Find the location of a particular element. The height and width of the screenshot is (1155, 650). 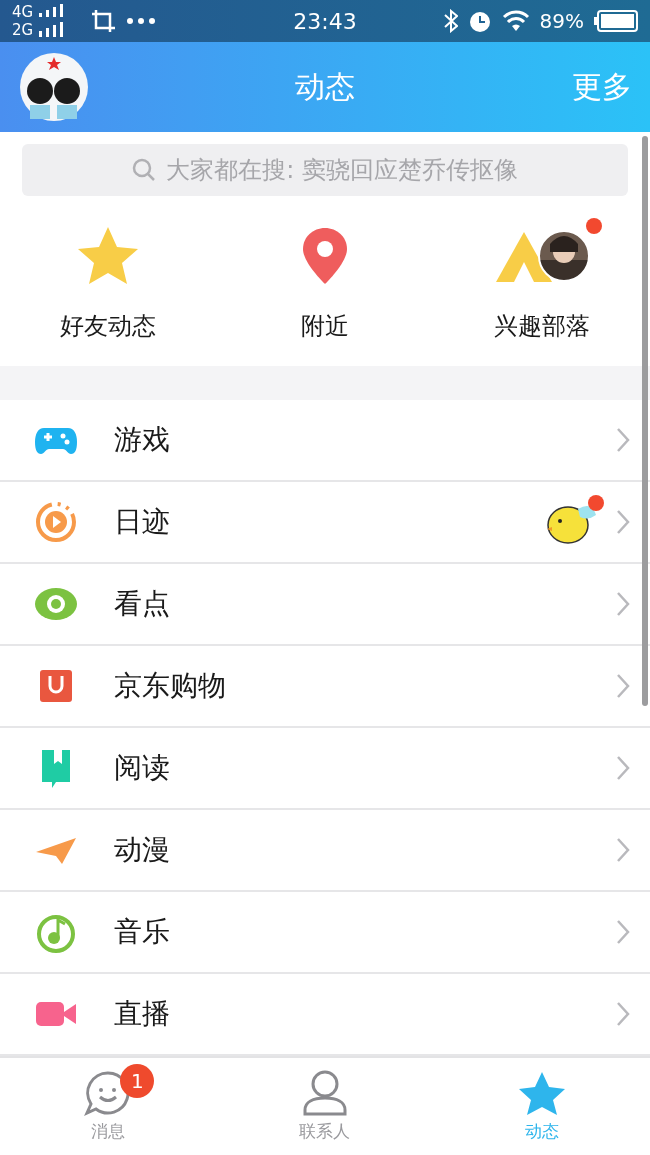

shortcut-label: 附近 is located at coordinates (325, 326).